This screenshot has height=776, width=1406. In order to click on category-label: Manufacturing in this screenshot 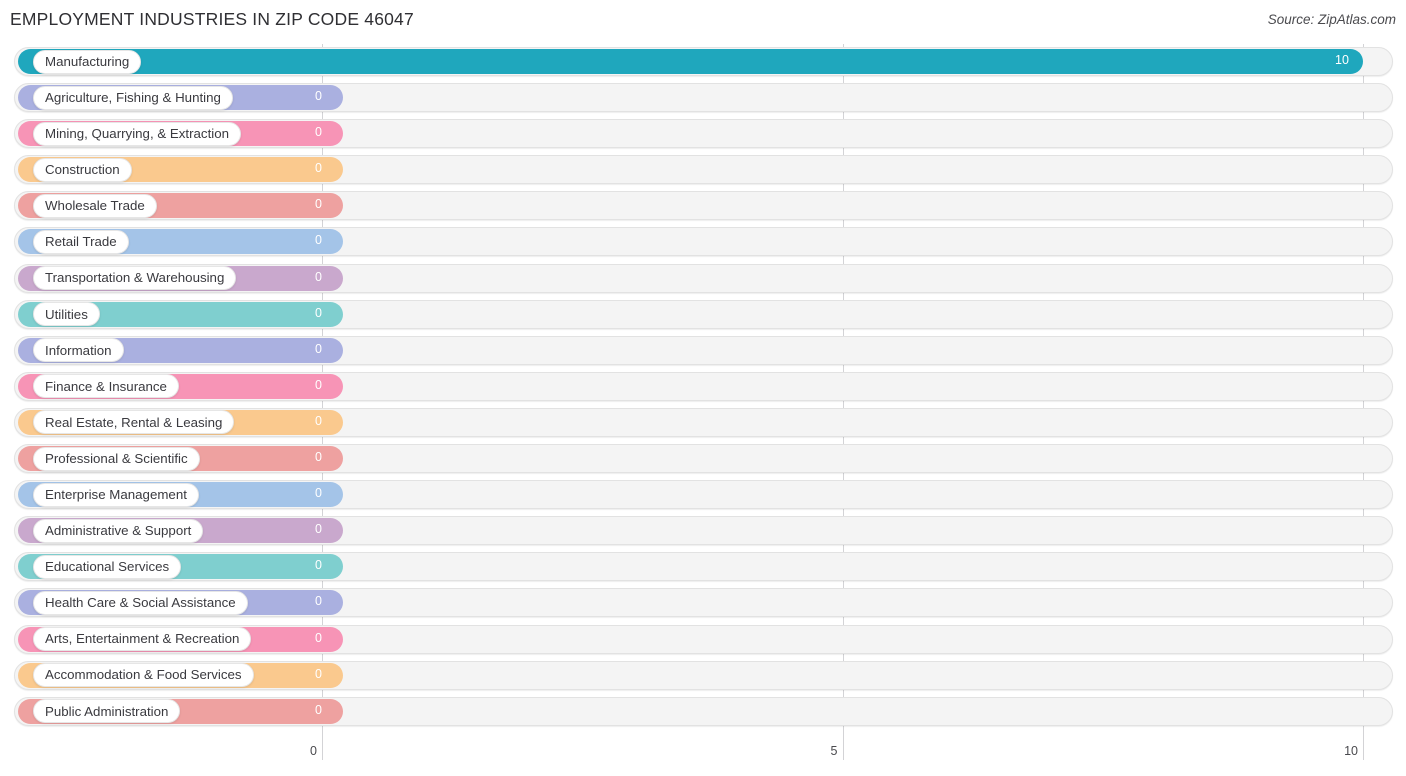, I will do `click(87, 61)`.